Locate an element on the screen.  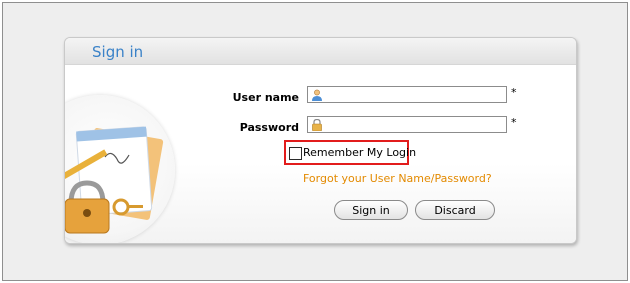
username-required-mark: * is located at coordinates (514, 92).